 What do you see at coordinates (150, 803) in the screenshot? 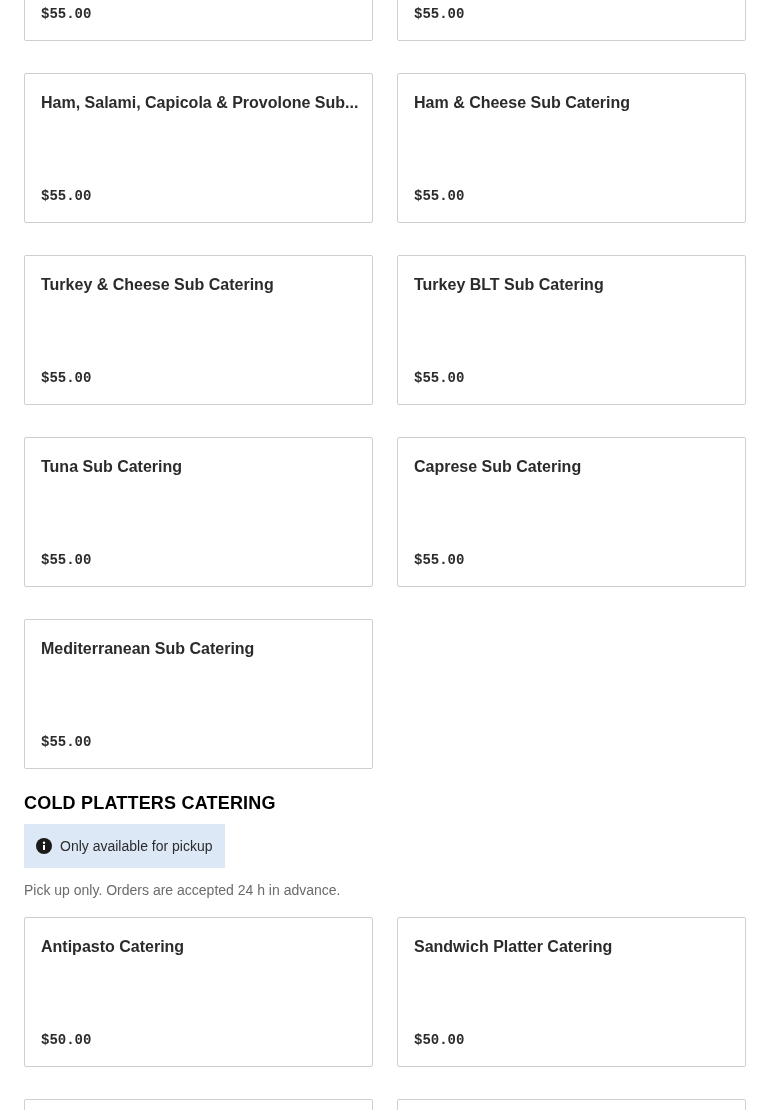
I see `section-heading: COLD PLATTERS CATERING` at bounding box center [150, 803].